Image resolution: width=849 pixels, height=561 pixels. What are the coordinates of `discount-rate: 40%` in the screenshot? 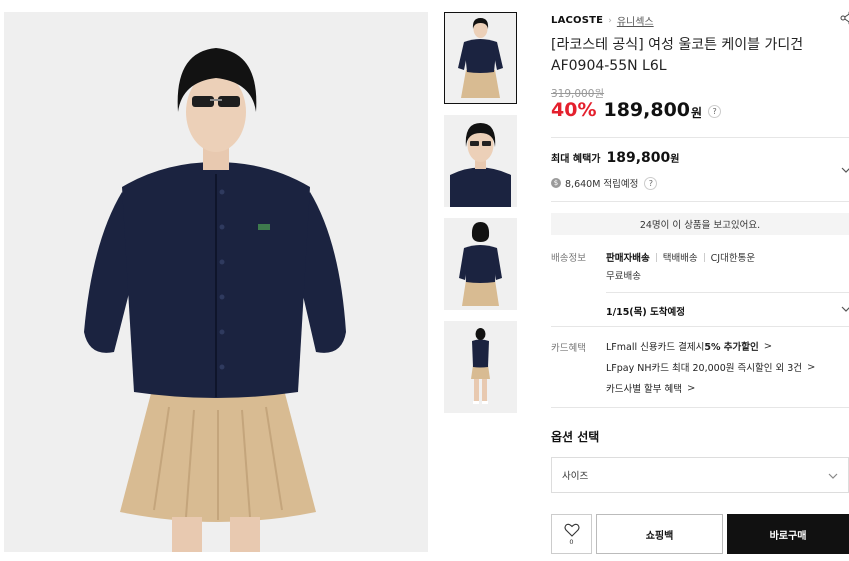 It's located at (574, 110).